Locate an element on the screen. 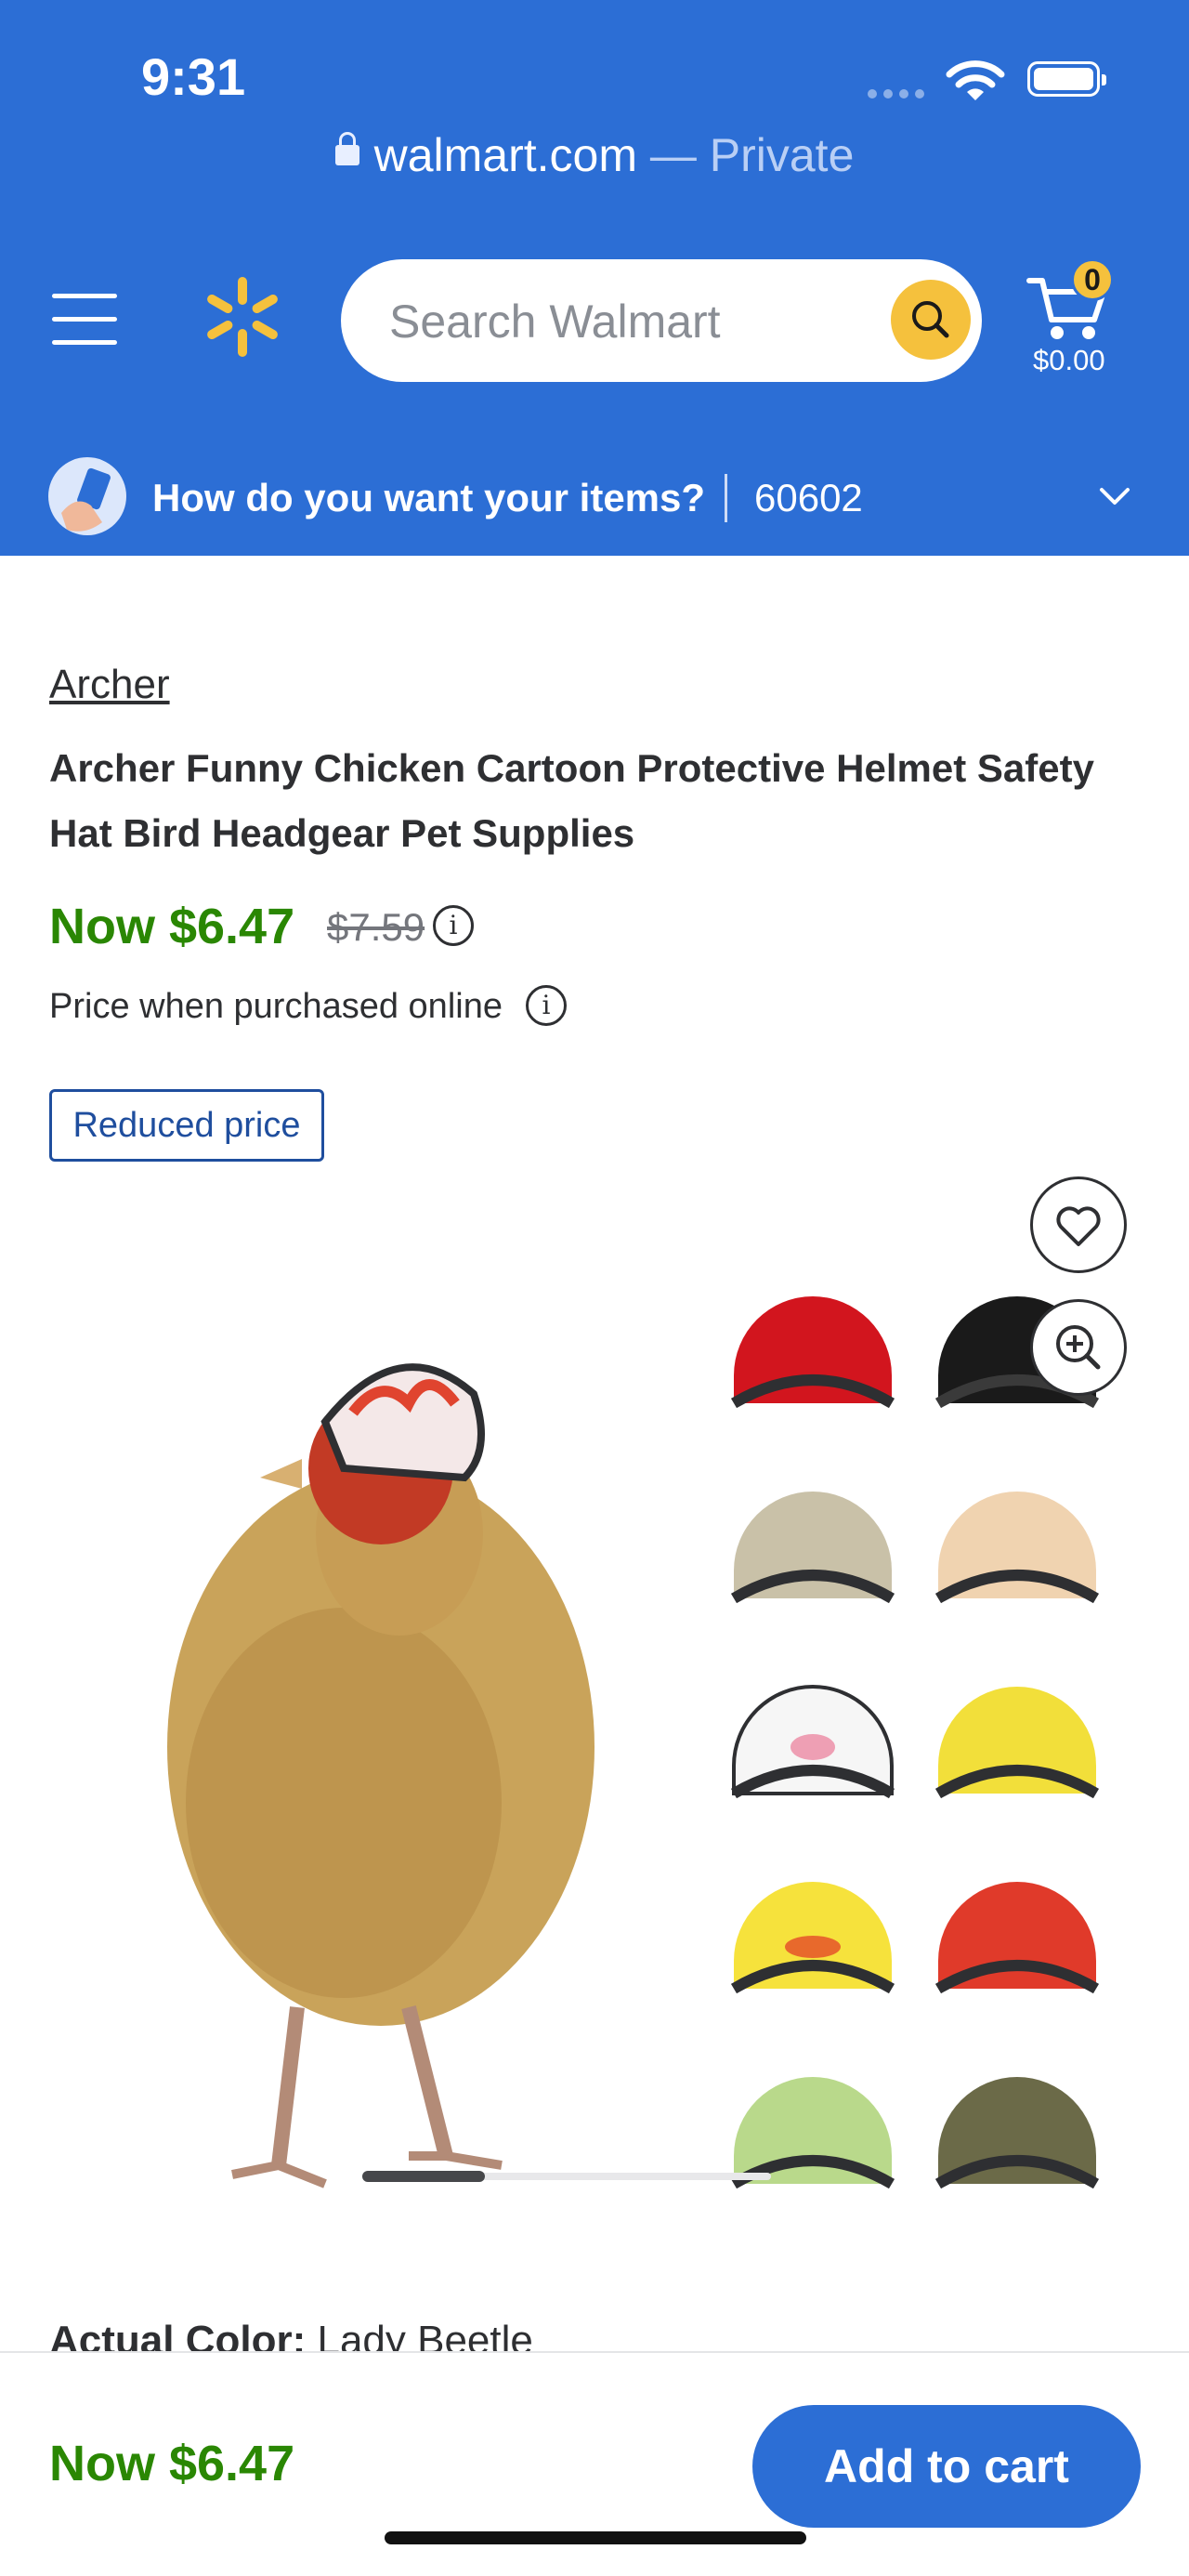  private-mode-label: — Private is located at coordinates (752, 155).